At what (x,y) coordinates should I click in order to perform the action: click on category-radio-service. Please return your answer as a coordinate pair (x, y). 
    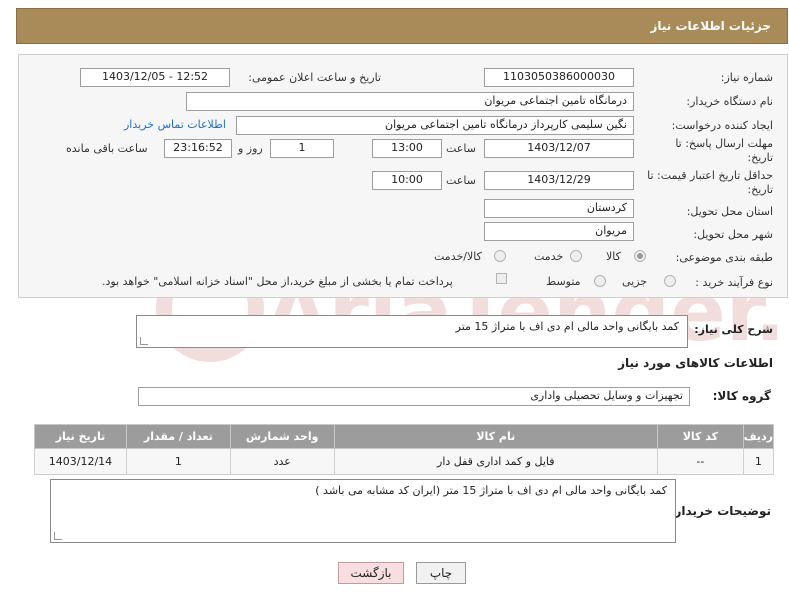
    Looking at the image, I should click on (576, 256).